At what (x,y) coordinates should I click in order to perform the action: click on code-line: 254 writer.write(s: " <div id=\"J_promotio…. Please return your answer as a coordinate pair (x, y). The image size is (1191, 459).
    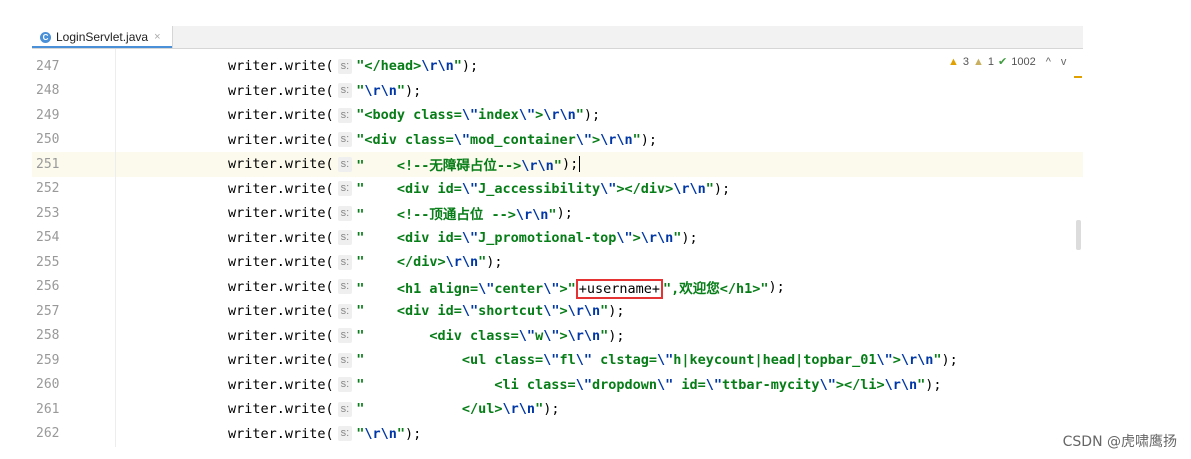
    Looking at the image, I should click on (557, 238).